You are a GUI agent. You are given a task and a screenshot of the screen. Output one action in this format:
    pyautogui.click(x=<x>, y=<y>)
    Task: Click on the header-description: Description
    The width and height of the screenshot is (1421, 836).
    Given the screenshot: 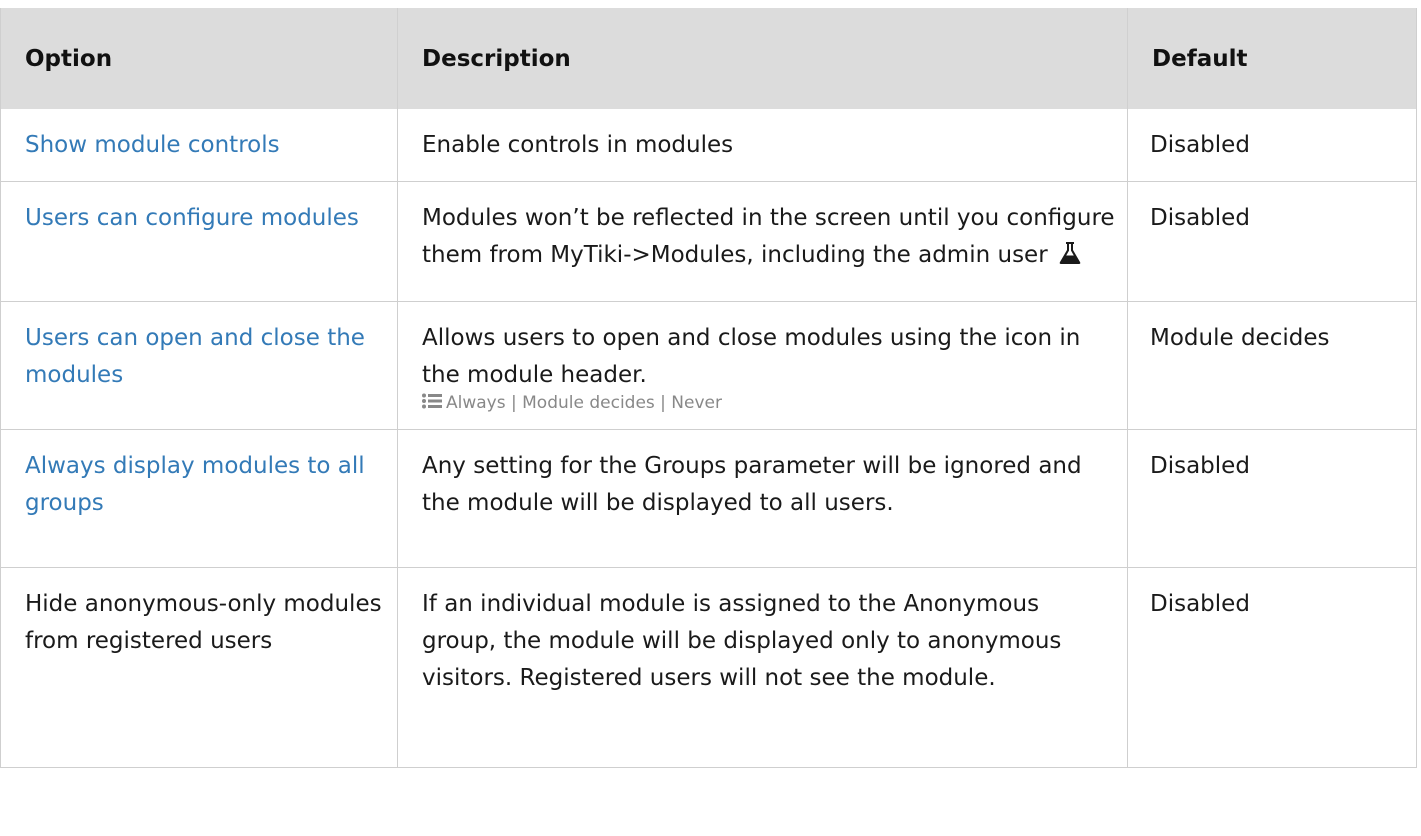 What is the action you would take?
    pyautogui.click(x=762, y=58)
    